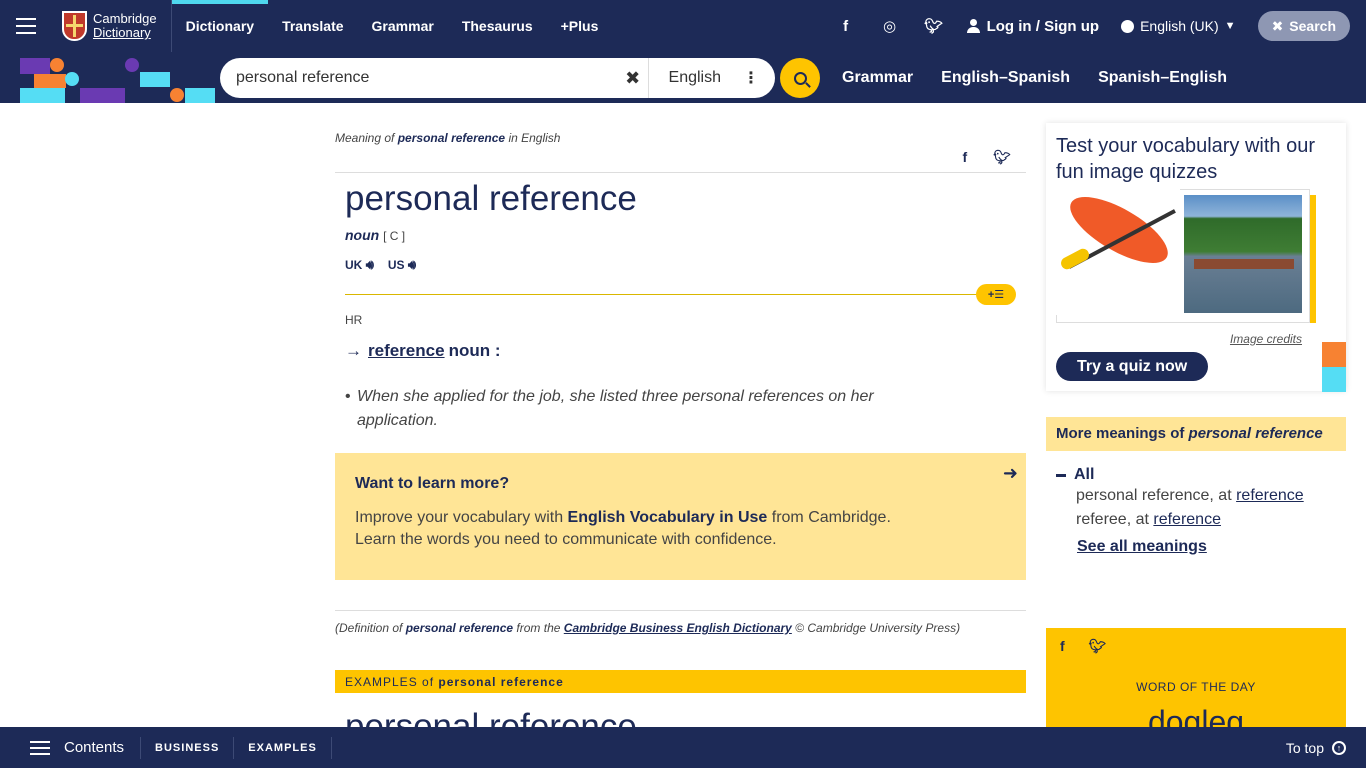 The width and height of the screenshot is (1366, 768). What do you see at coordinates (188, 747) in the screenshot?
I see `bottom-link-business: BUSINESS` at bounding box center [188, 747].